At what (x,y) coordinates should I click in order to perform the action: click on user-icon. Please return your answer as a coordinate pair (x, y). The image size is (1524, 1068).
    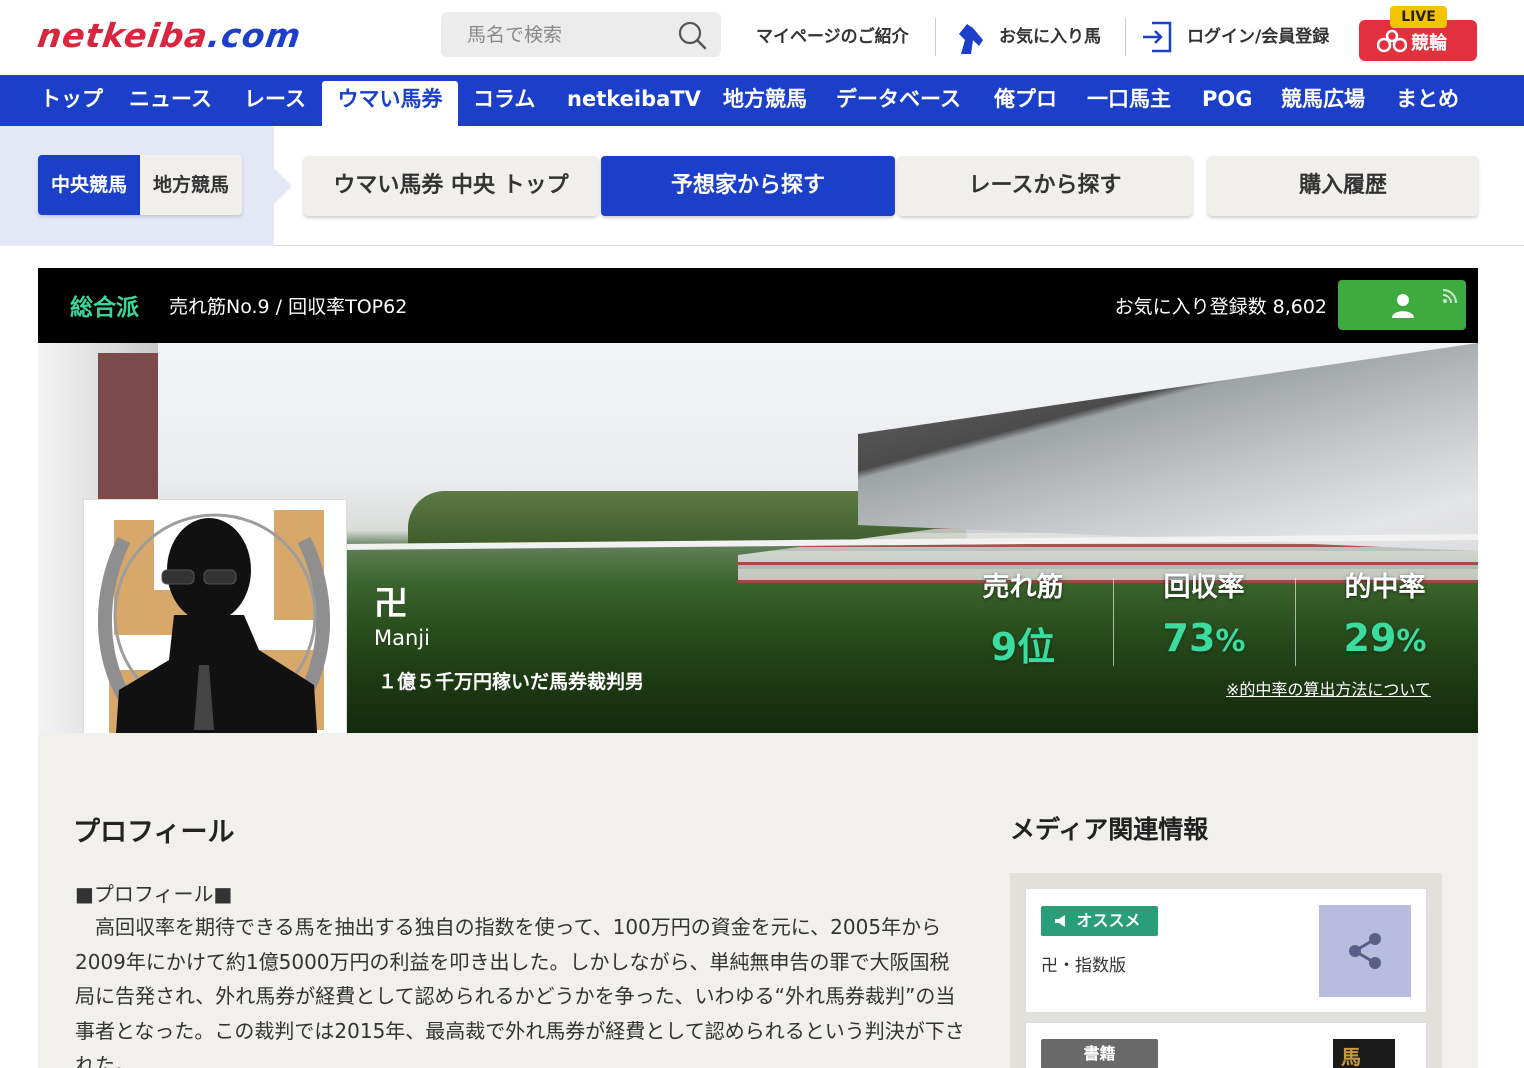
    Looking at the image, I should click on (1403, 306).